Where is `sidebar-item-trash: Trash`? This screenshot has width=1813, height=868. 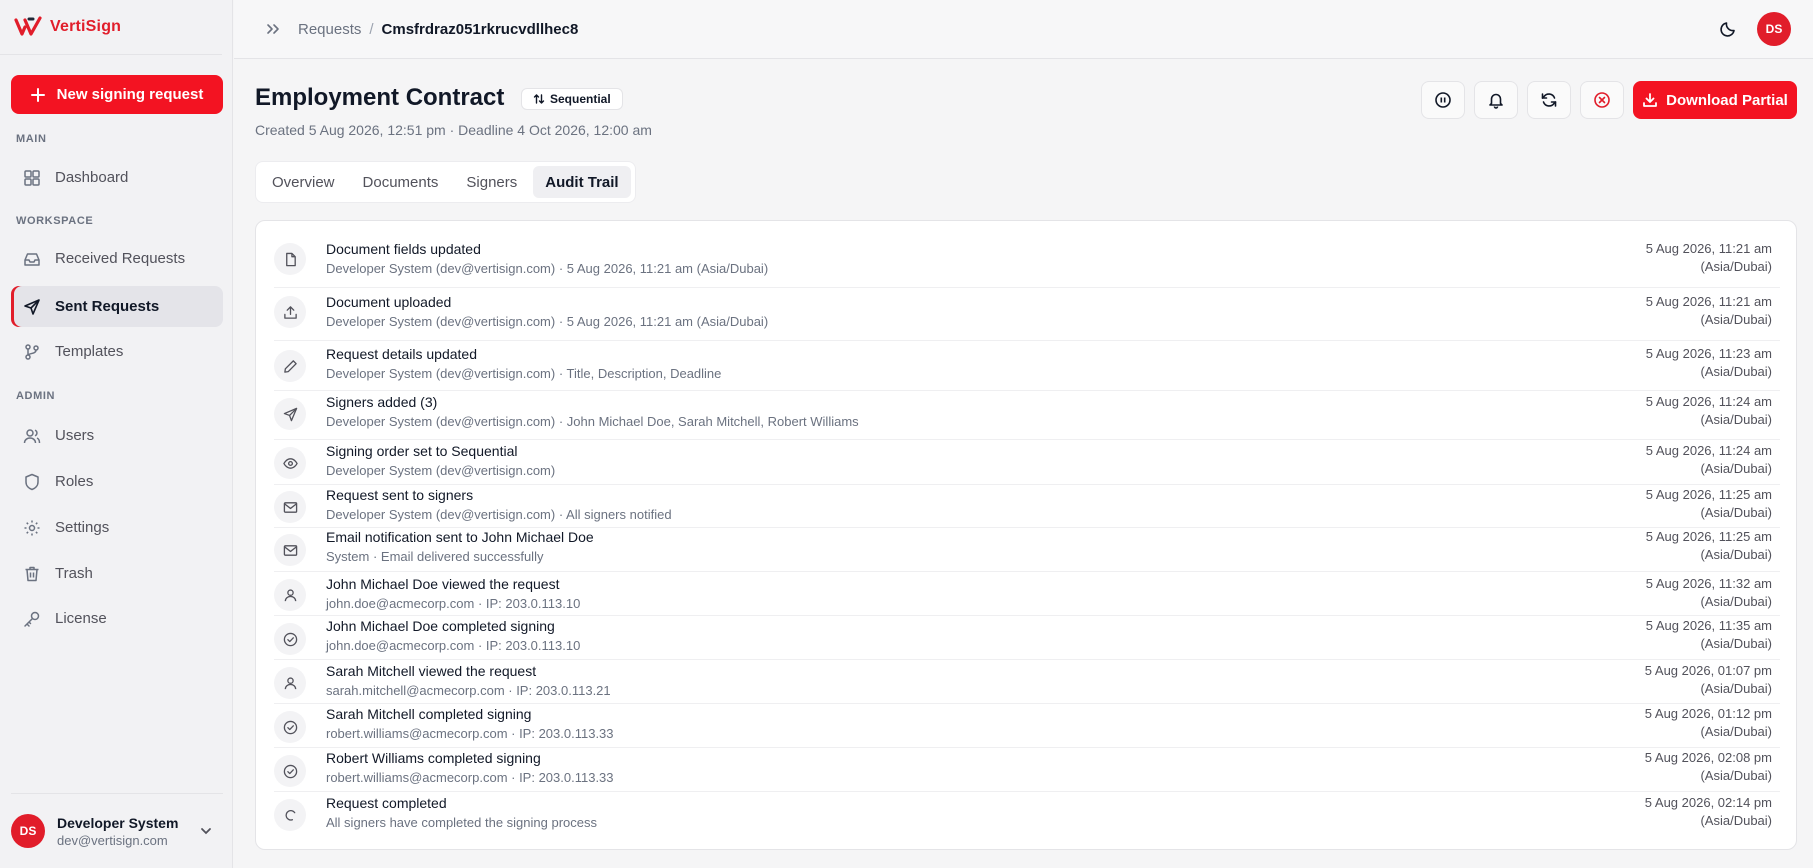
sidebar-item-trash: Trash is located at coordinates (117, 573).